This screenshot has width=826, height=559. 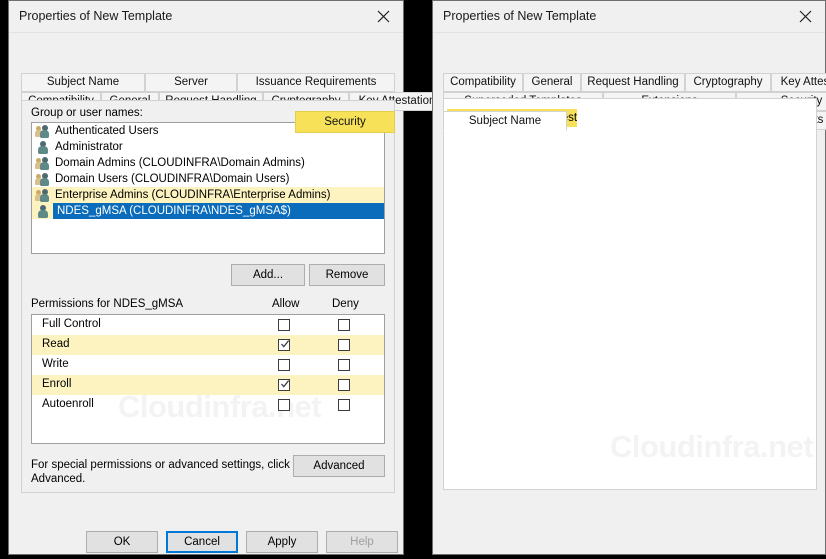 I want to click on apply-button: Apply, so click(x=282, y=542).